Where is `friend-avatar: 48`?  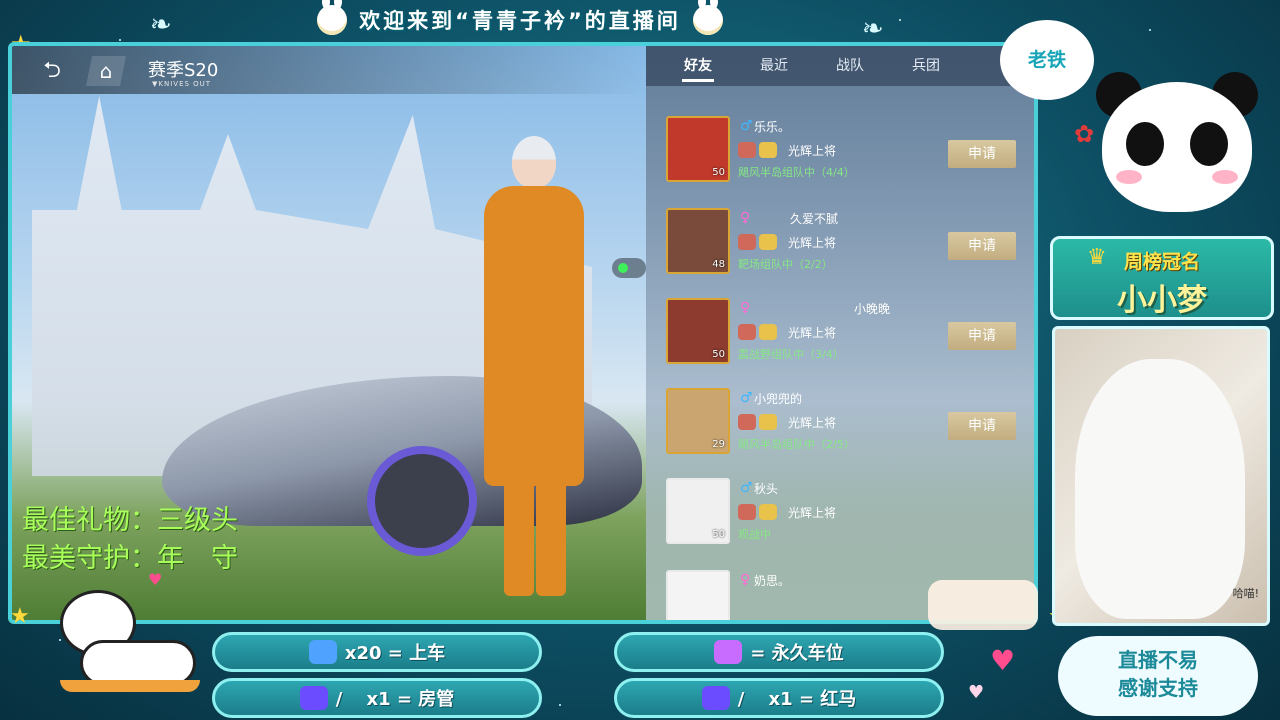 friend-avatar: 48 is located at coordinates (698, 241).